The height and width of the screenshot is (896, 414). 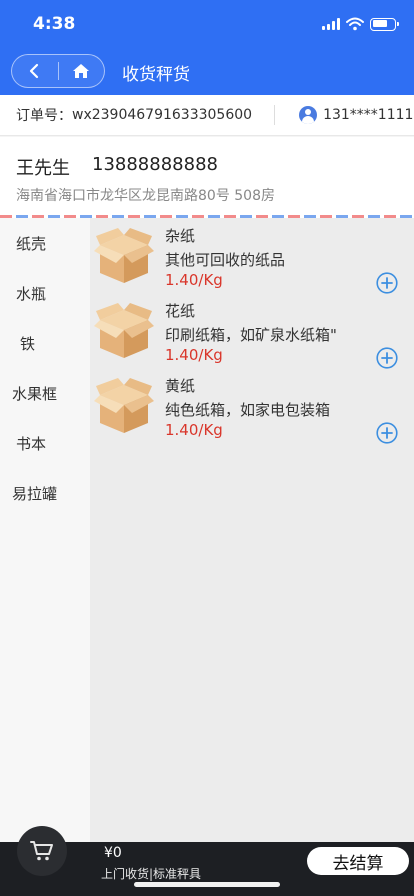 What do you see at coordinates (113, 853) in the screenshot?
I see `cart-total: ¥0` at bounding box center [113, 853].